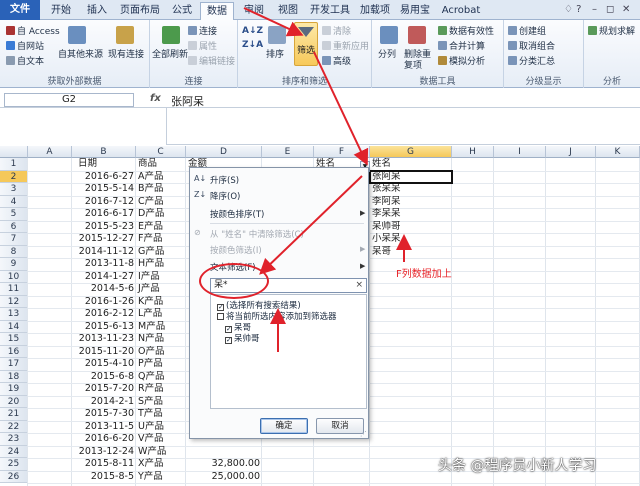 The width and height of the screenshot is (640, 486). Describe the element at coordinates (618, 152) in the screenshot. I see `column-header-k: K` at that location.